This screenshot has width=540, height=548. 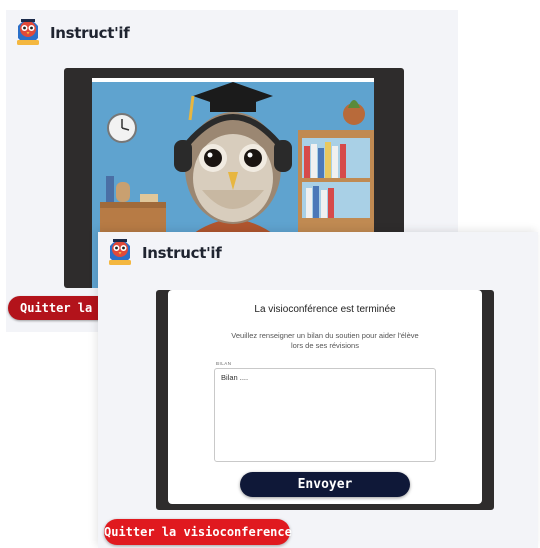 What do you see at coordinates (224, 363) in the screenshot?
I see `bilan-field-label: BILAN` at bounding box center [224, 363].